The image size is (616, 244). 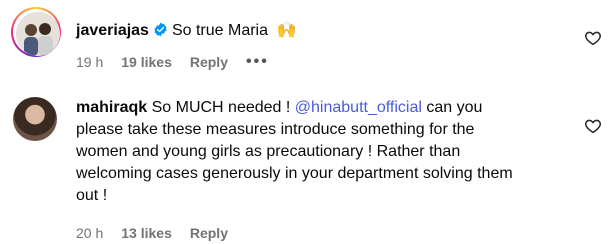 What do you see at coordinates (89, 233) in the screenshot?
I see `comment-time: 20 h` at bounding box center [89, 233].